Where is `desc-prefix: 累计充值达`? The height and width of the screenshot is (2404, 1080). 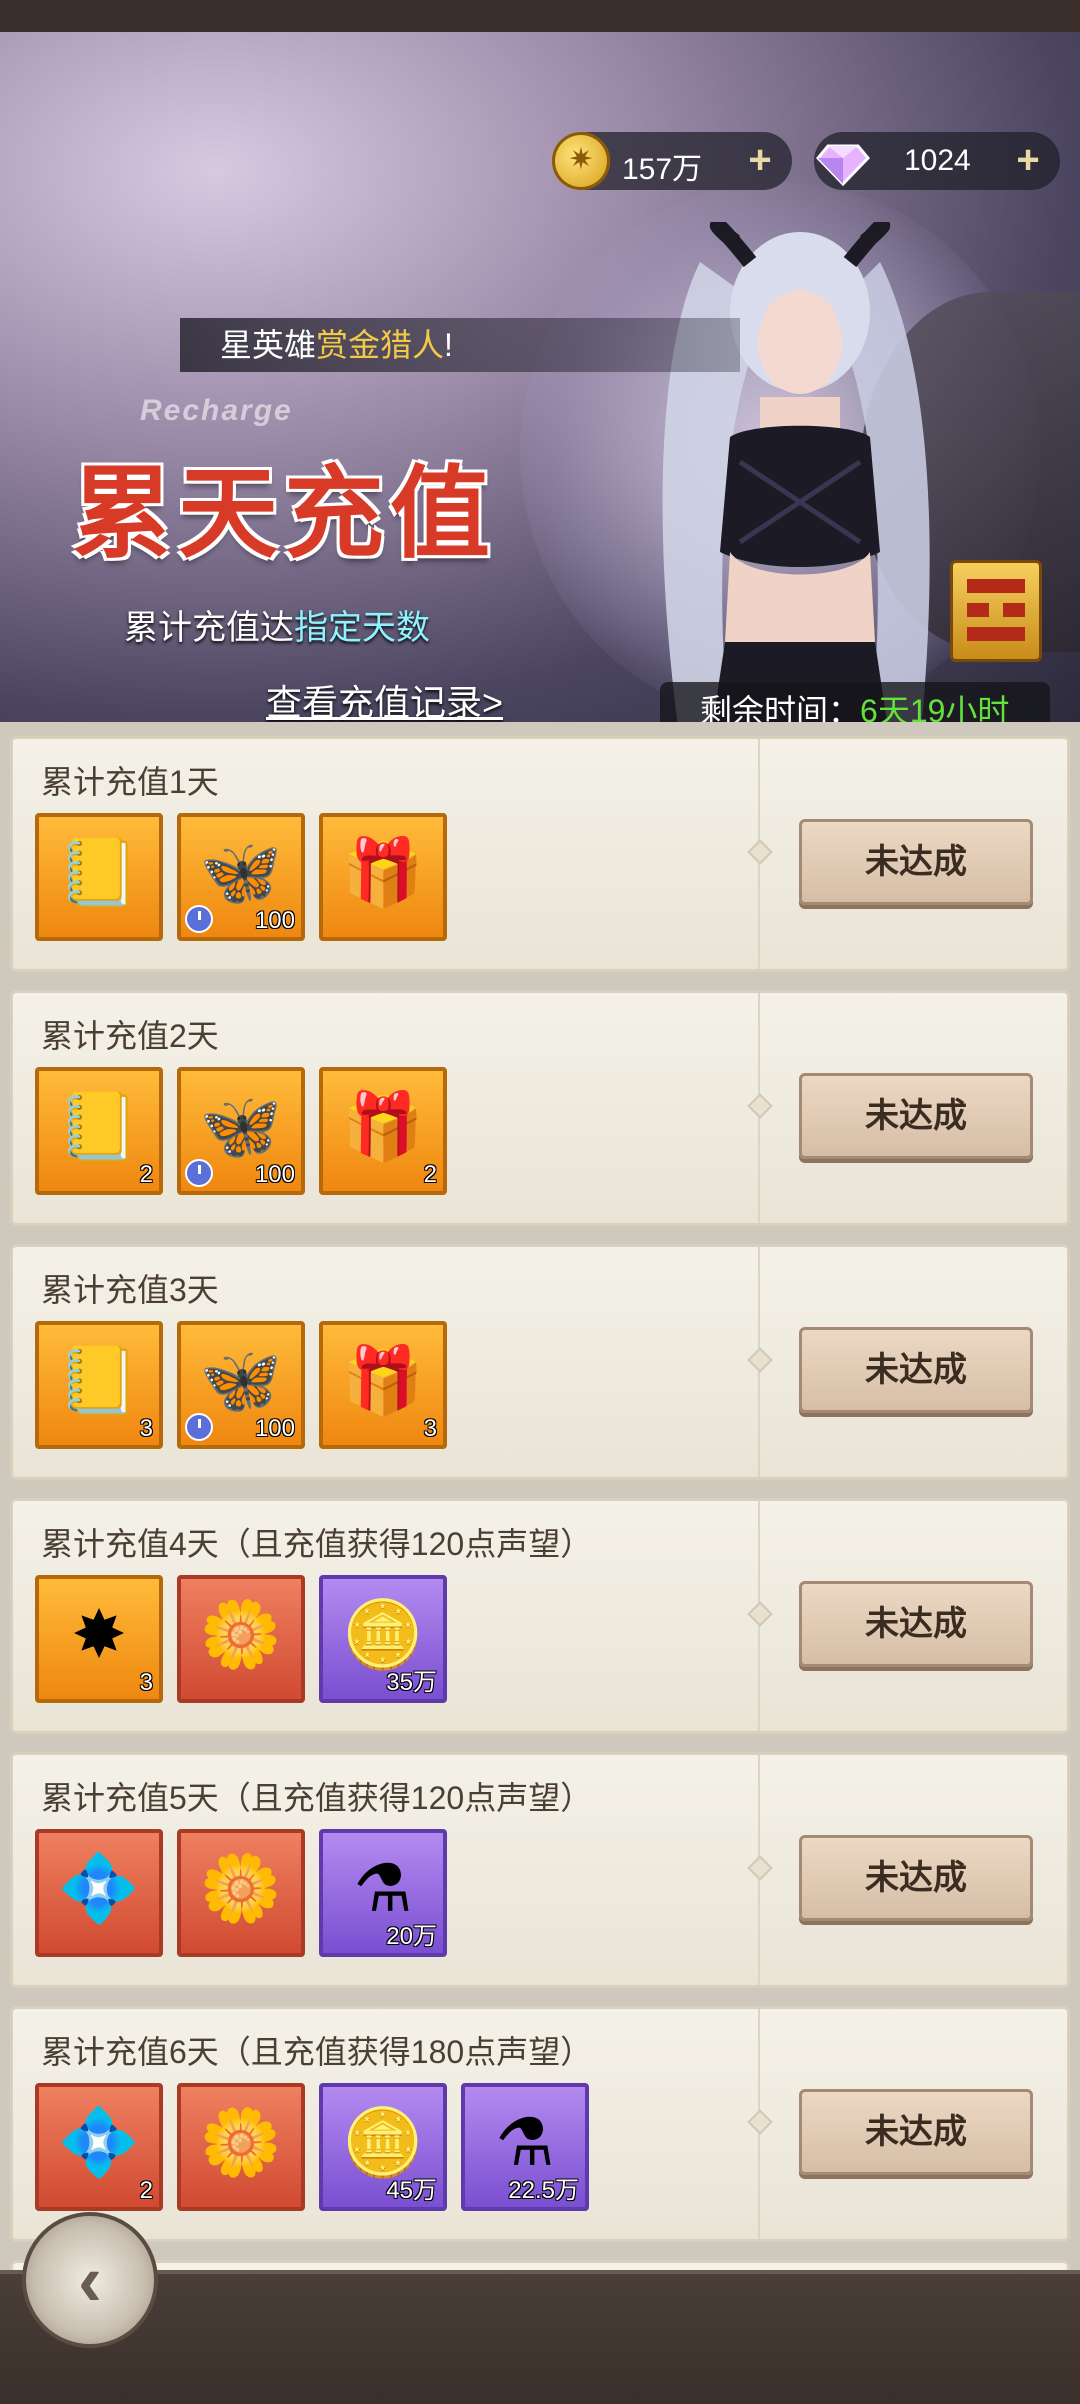
desc-prefix: 累计充值达 is located at coordinates (209, 628).